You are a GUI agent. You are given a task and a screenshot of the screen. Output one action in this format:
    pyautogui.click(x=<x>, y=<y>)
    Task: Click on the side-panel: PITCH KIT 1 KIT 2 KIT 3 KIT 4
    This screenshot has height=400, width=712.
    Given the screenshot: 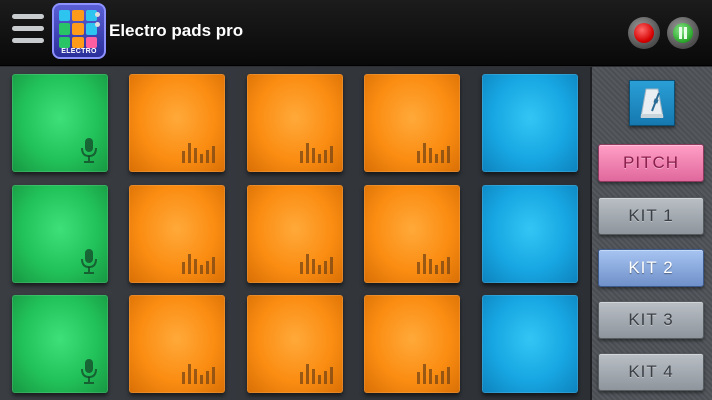 What is the action you would take?
    pyautogui.click(x=651, y=233)
    